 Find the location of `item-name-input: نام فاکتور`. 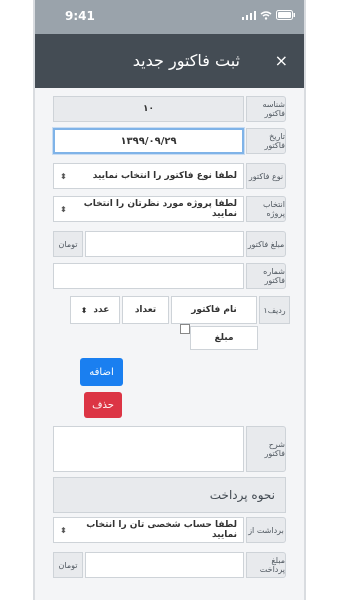

item-name-input: نام فاکتور is located at coordinates (214, 310).